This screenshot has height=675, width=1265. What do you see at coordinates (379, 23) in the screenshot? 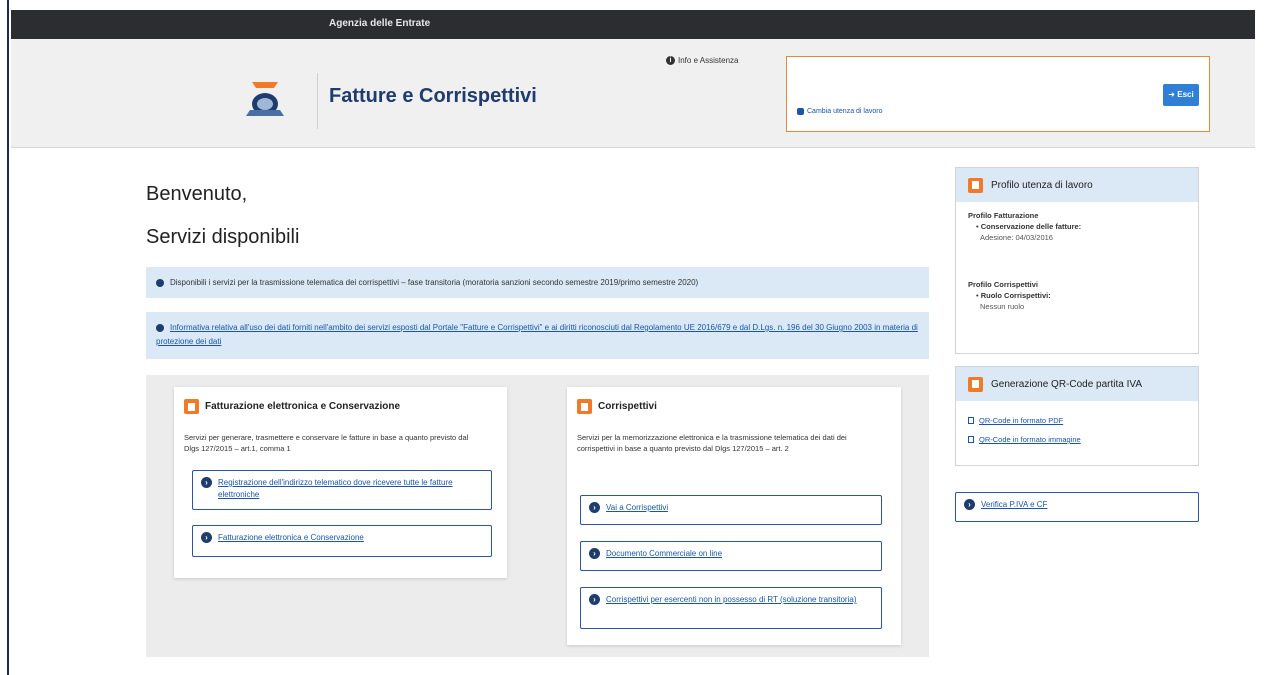
I see `agency-name: Agenzia delle Entrate` at bounding box center [379, 23].